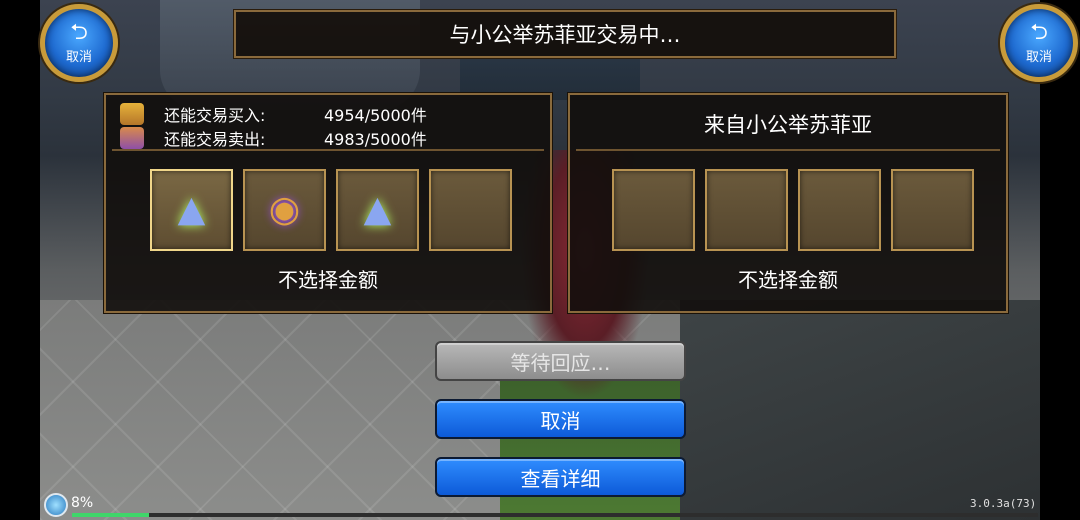  Describe the element at coordinates (56, 505) in the screenshot. I see `loading-icon` at that location.